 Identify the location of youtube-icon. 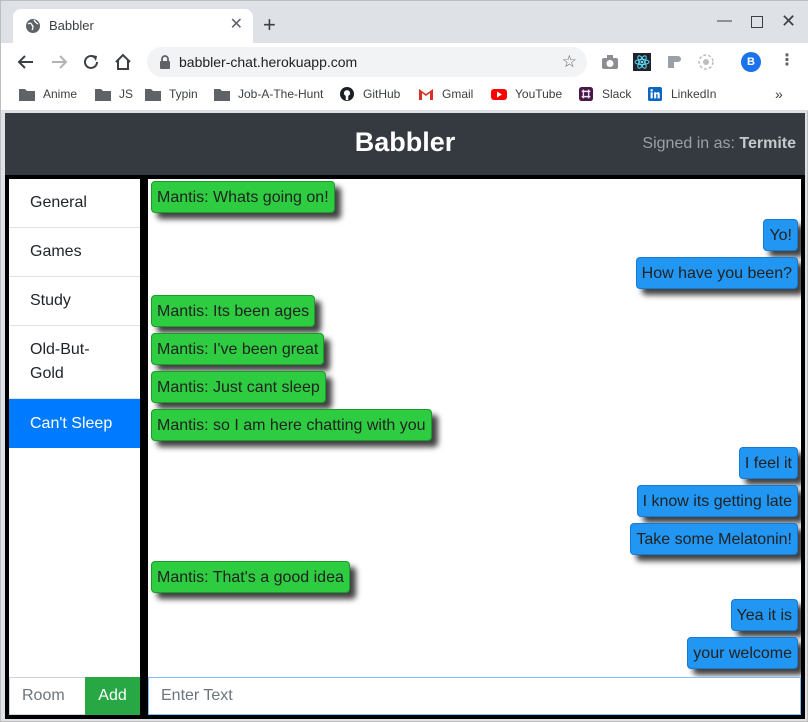
(499, 94).